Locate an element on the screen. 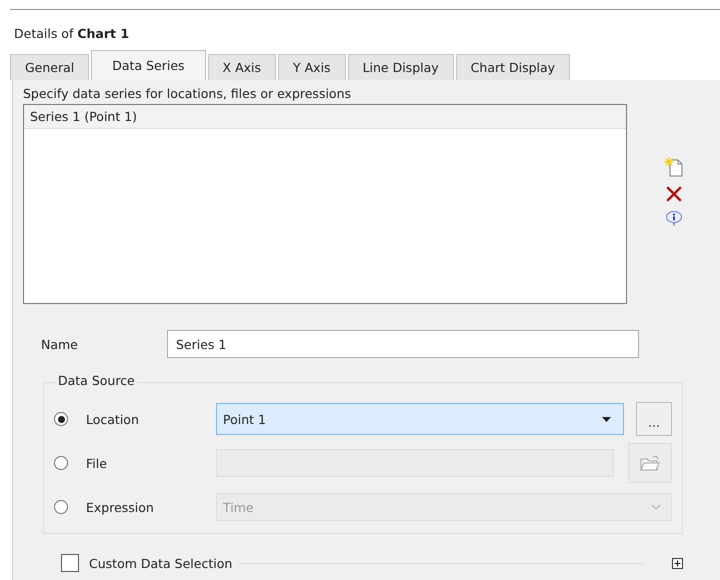  radio-button is located at coordinates (61, 419).